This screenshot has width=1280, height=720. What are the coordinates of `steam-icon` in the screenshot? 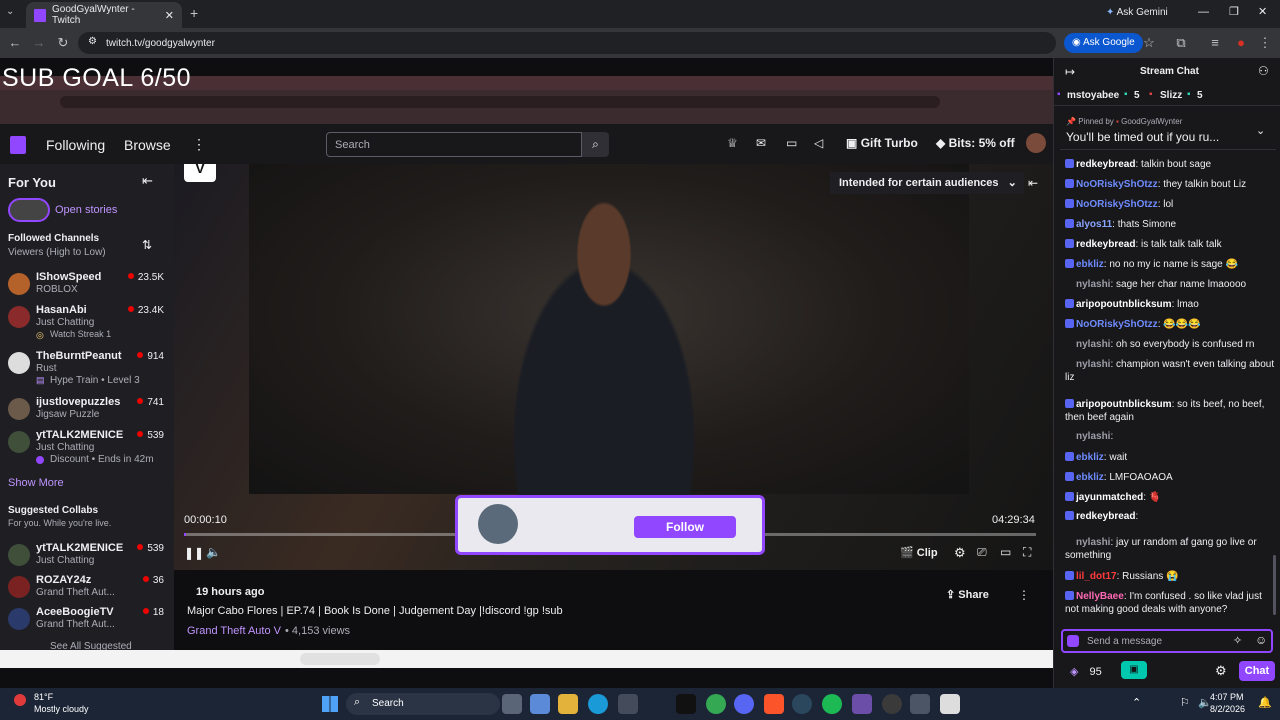 It's located at (802, 704).